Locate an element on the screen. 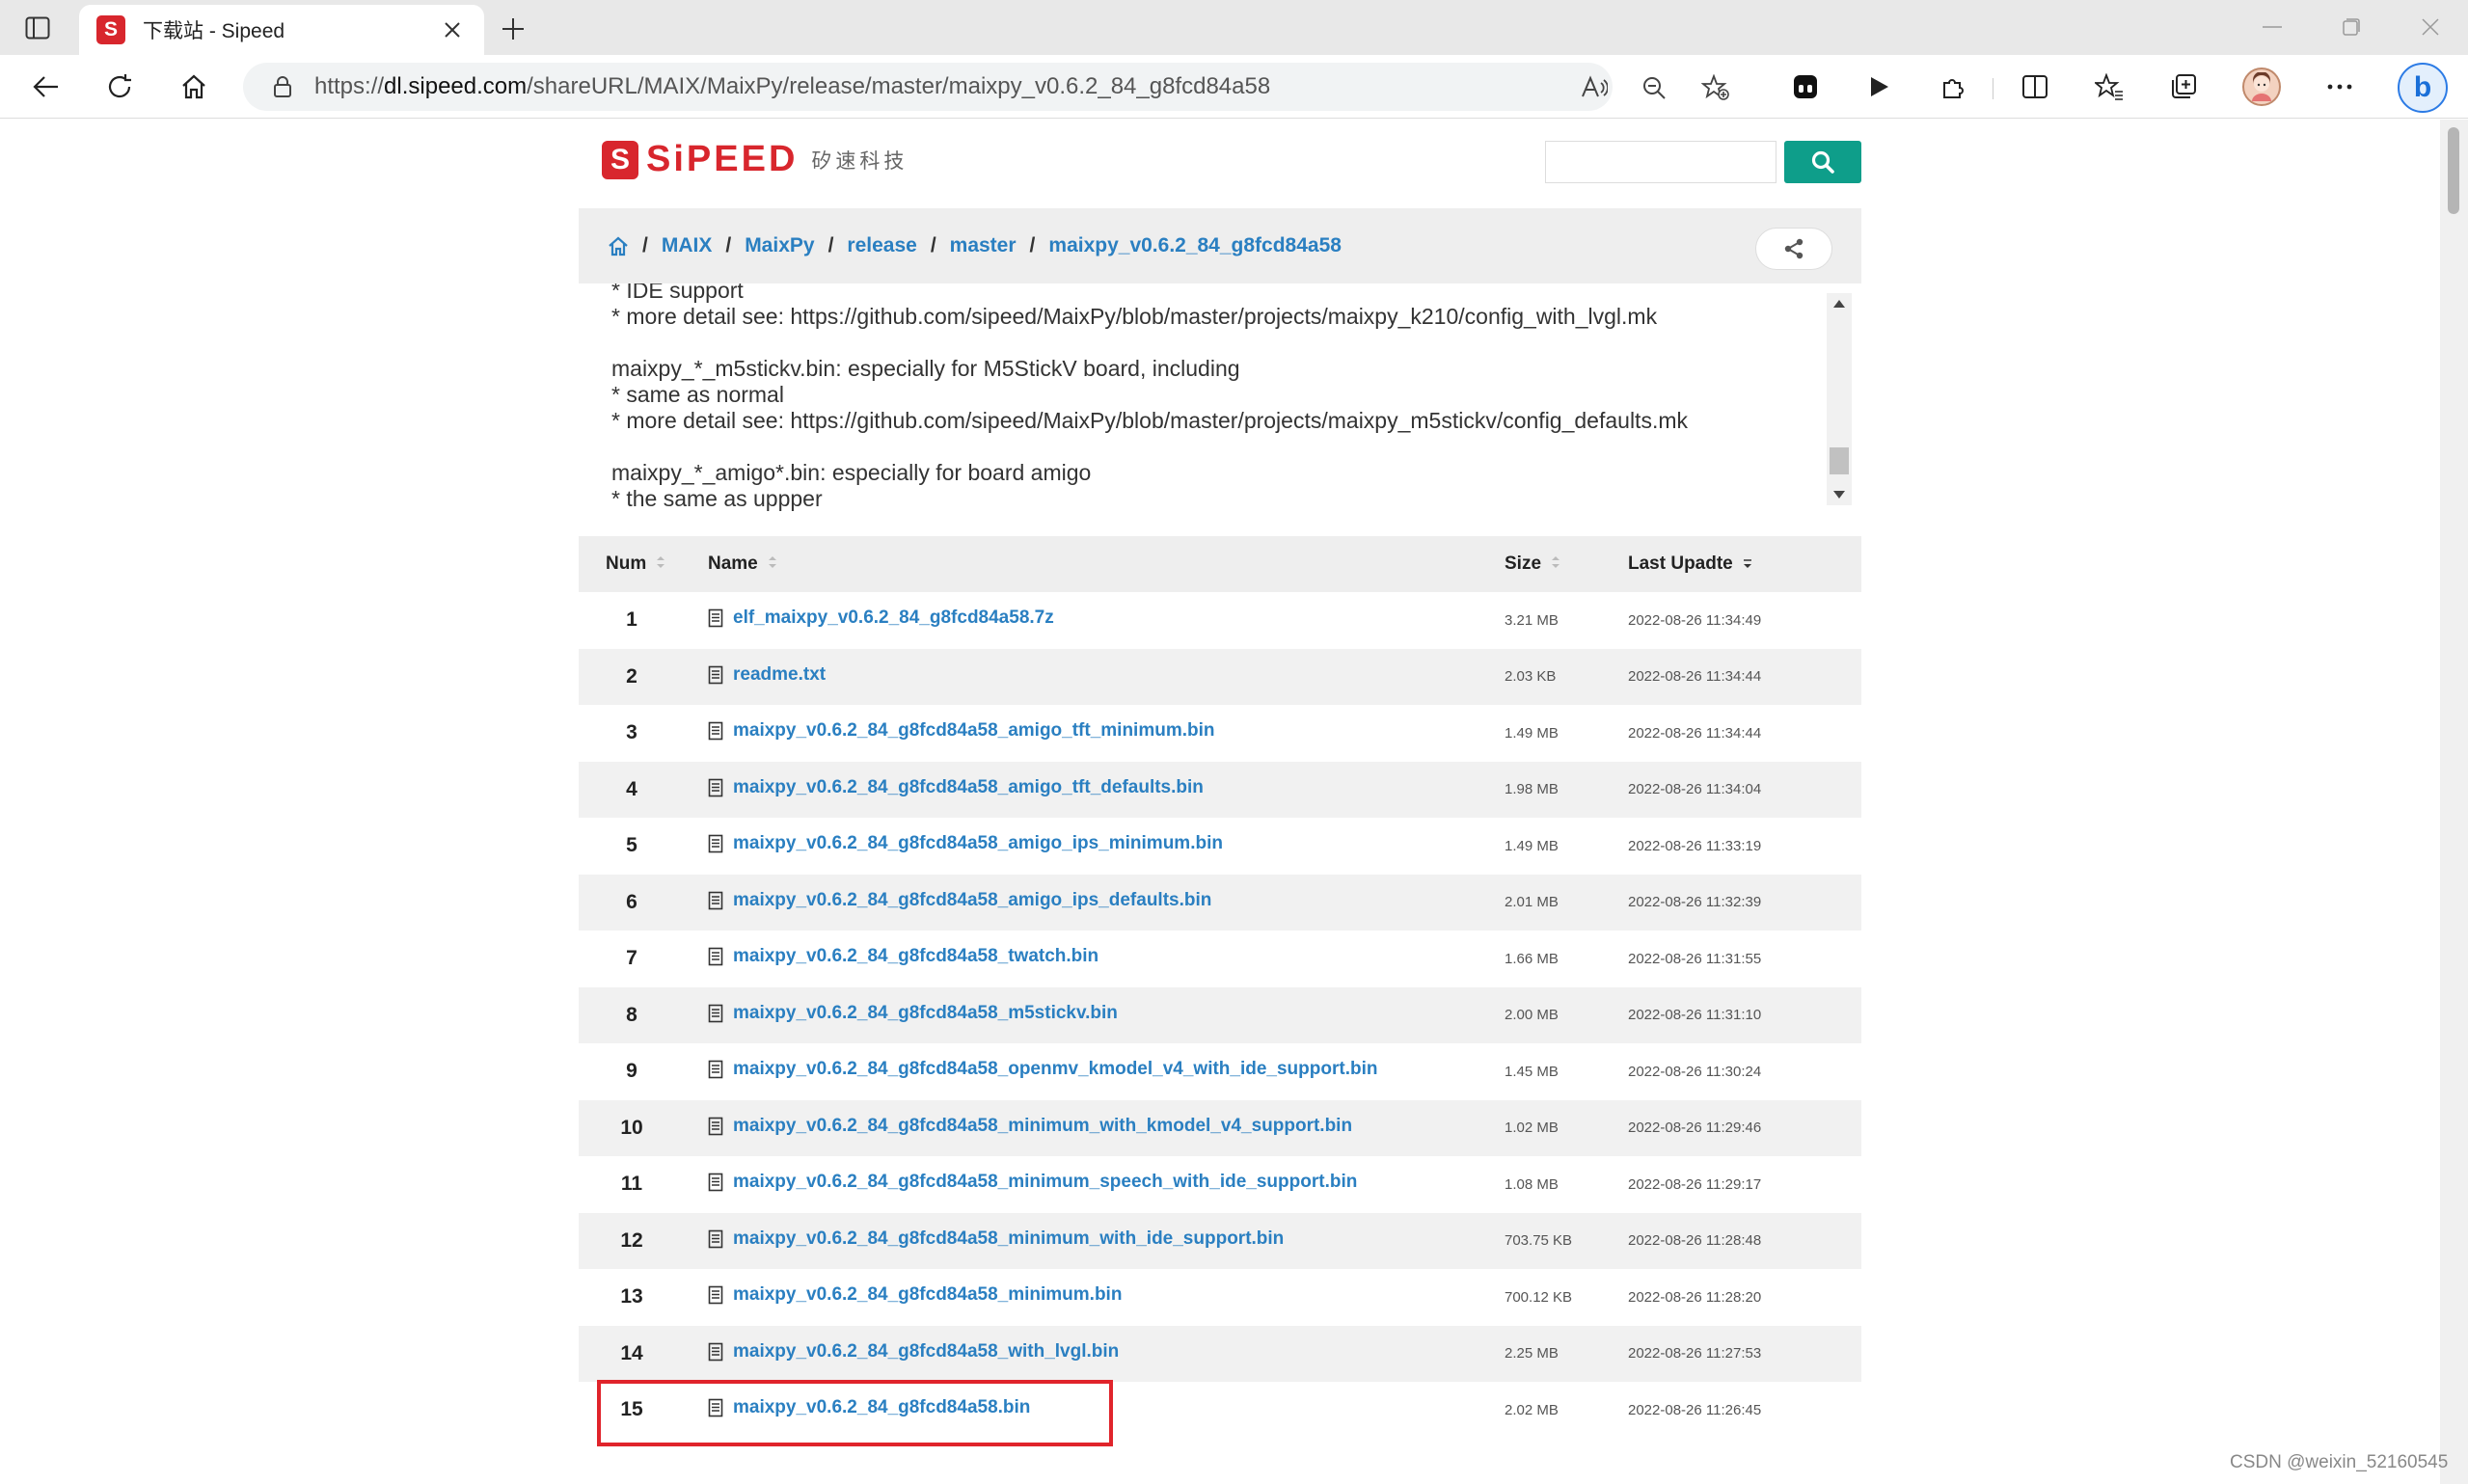 This screenshot has width=2468, height=1484. file-size: 2.25 MB is located at coordinates (1566, 1353).